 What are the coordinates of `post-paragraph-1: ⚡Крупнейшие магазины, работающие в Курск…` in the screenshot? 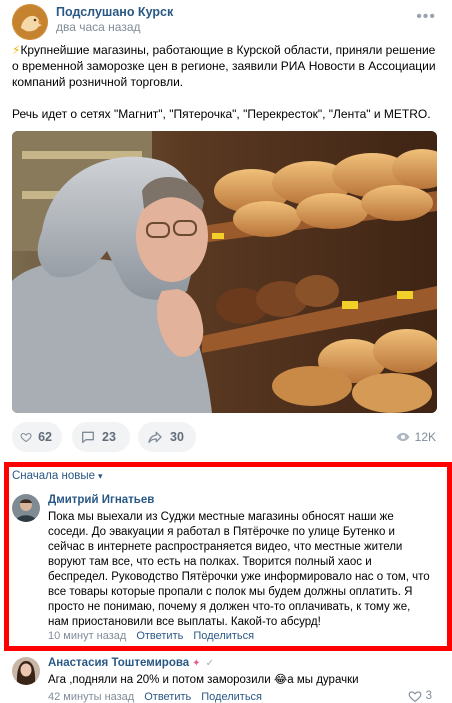 It's located at (227, 66).